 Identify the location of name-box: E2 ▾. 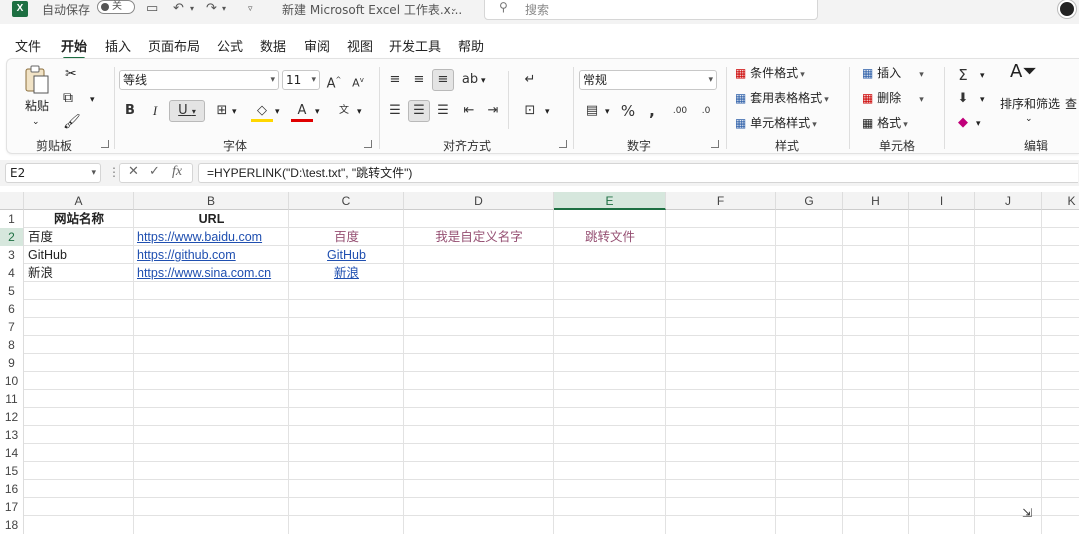
(53, 173).